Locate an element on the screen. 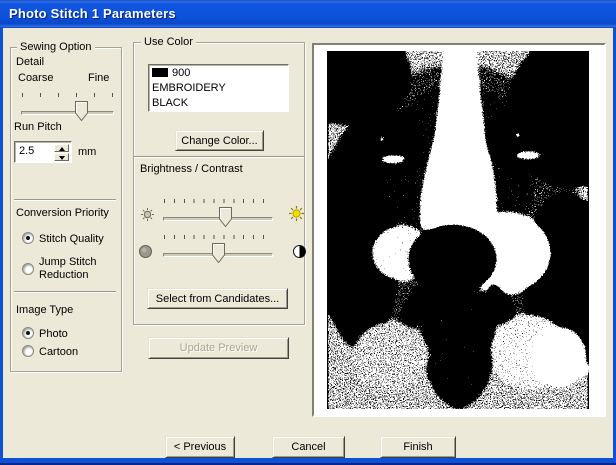 Image resolution: width=616 pixels, height=465 pixels. coarse-label: Coarse is located at coordinates (36, 78).